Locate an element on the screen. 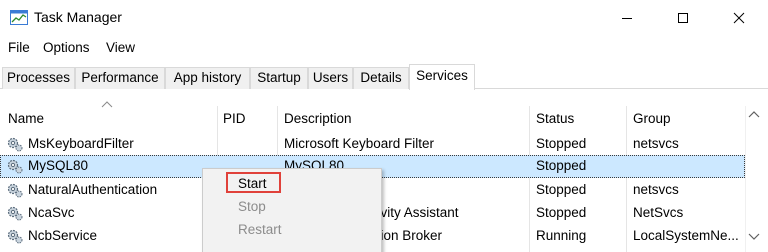  menu-view: View is located at coordinates (120, 47).